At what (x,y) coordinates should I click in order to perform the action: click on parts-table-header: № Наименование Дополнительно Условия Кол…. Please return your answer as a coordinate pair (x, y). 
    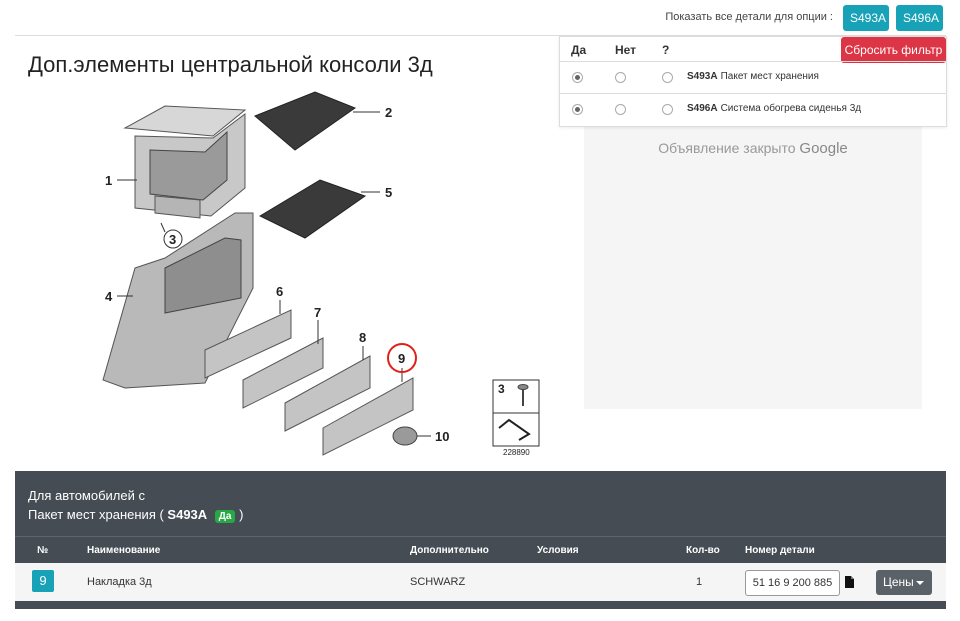
    Looking at the image, I should click on (480, 549).